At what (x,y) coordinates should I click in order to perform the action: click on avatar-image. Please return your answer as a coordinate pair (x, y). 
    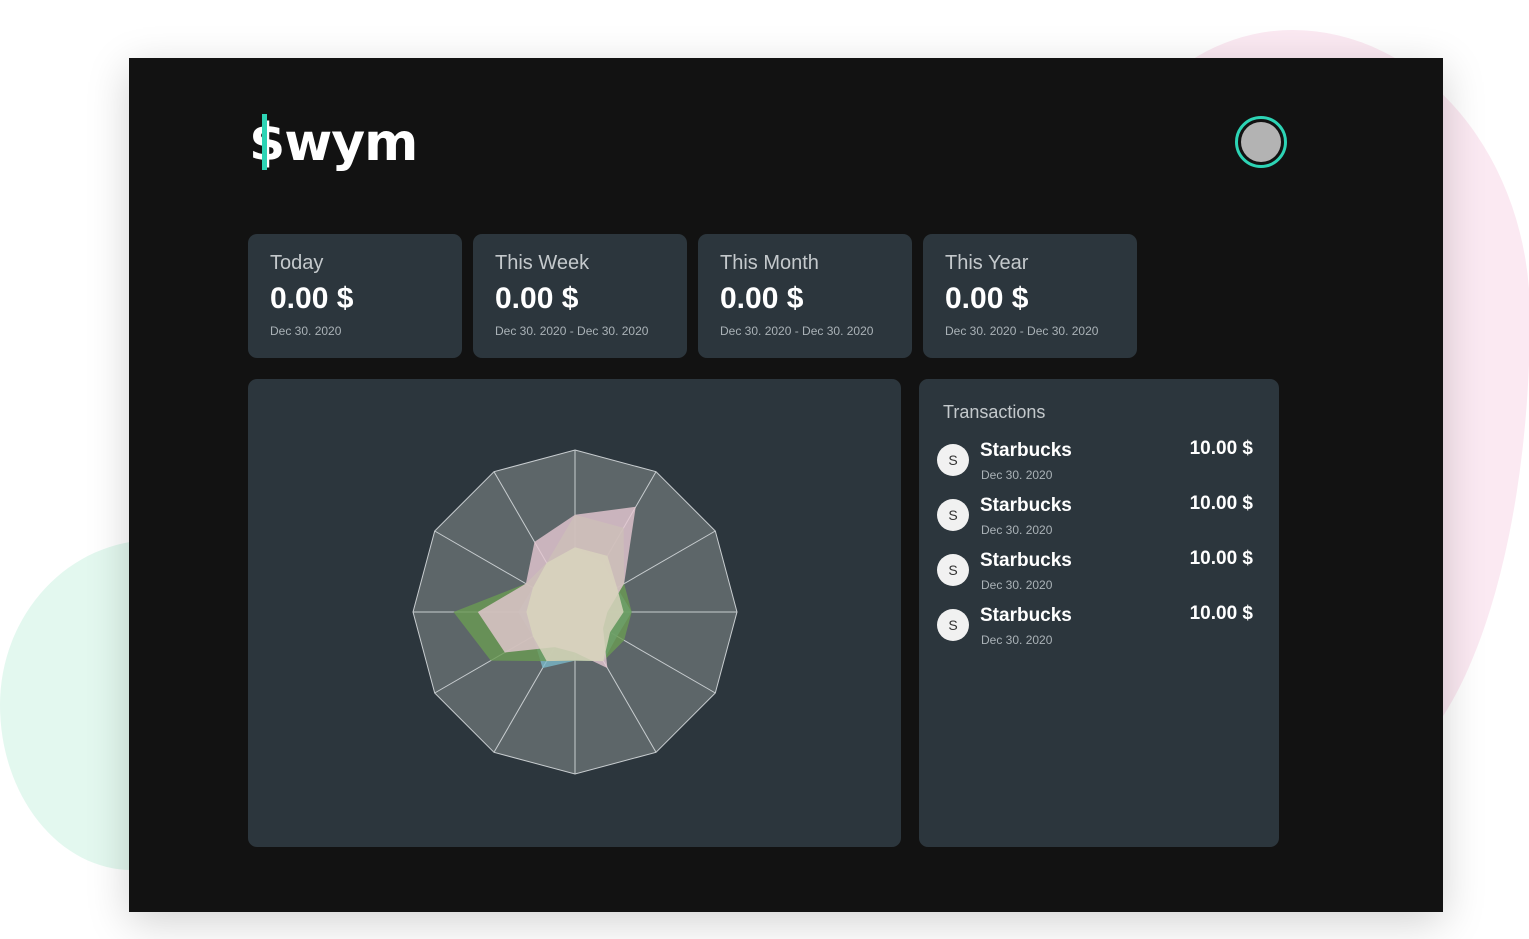
    Looking at the image, I should click on (1261, 142).